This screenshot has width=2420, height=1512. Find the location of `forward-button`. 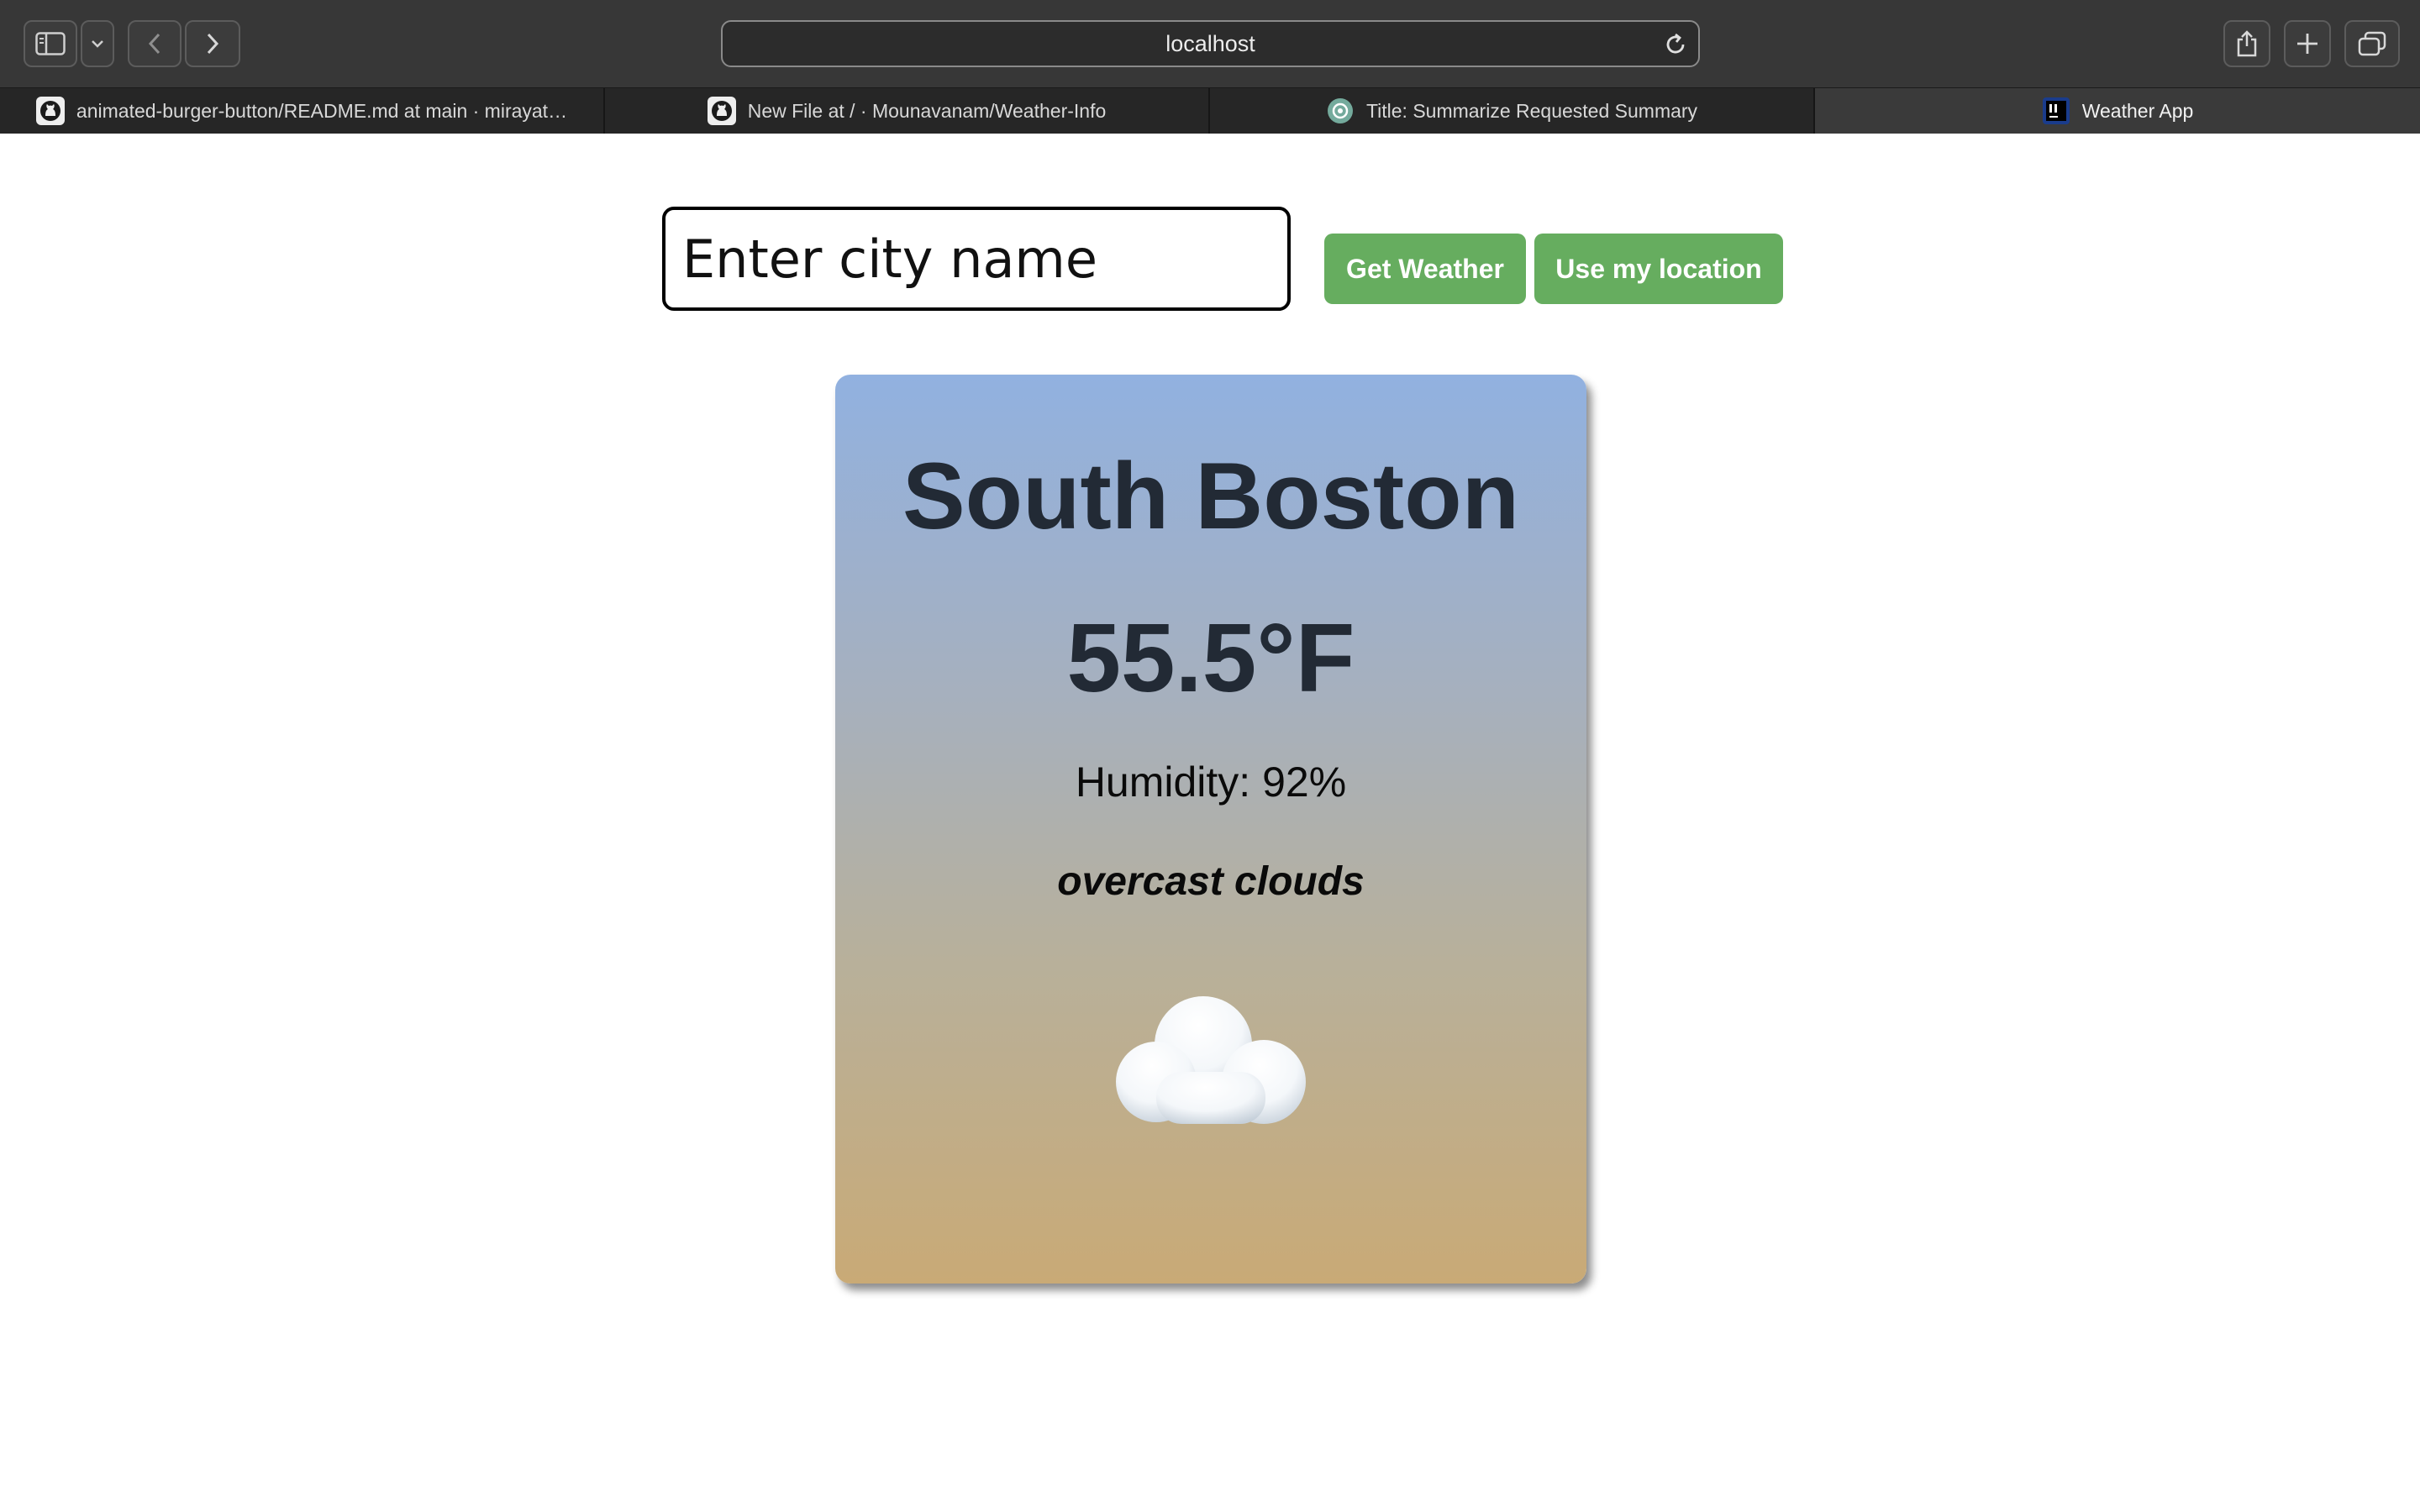

forward-button is located at coordinates (212, 43).